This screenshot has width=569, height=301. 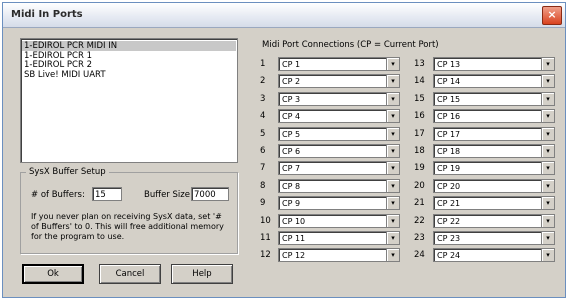 What do you see at coordinates (339, 151) in the screenshot?
I see `port-connection-select: CP 6 ▾` at bounding box center [339, 151].